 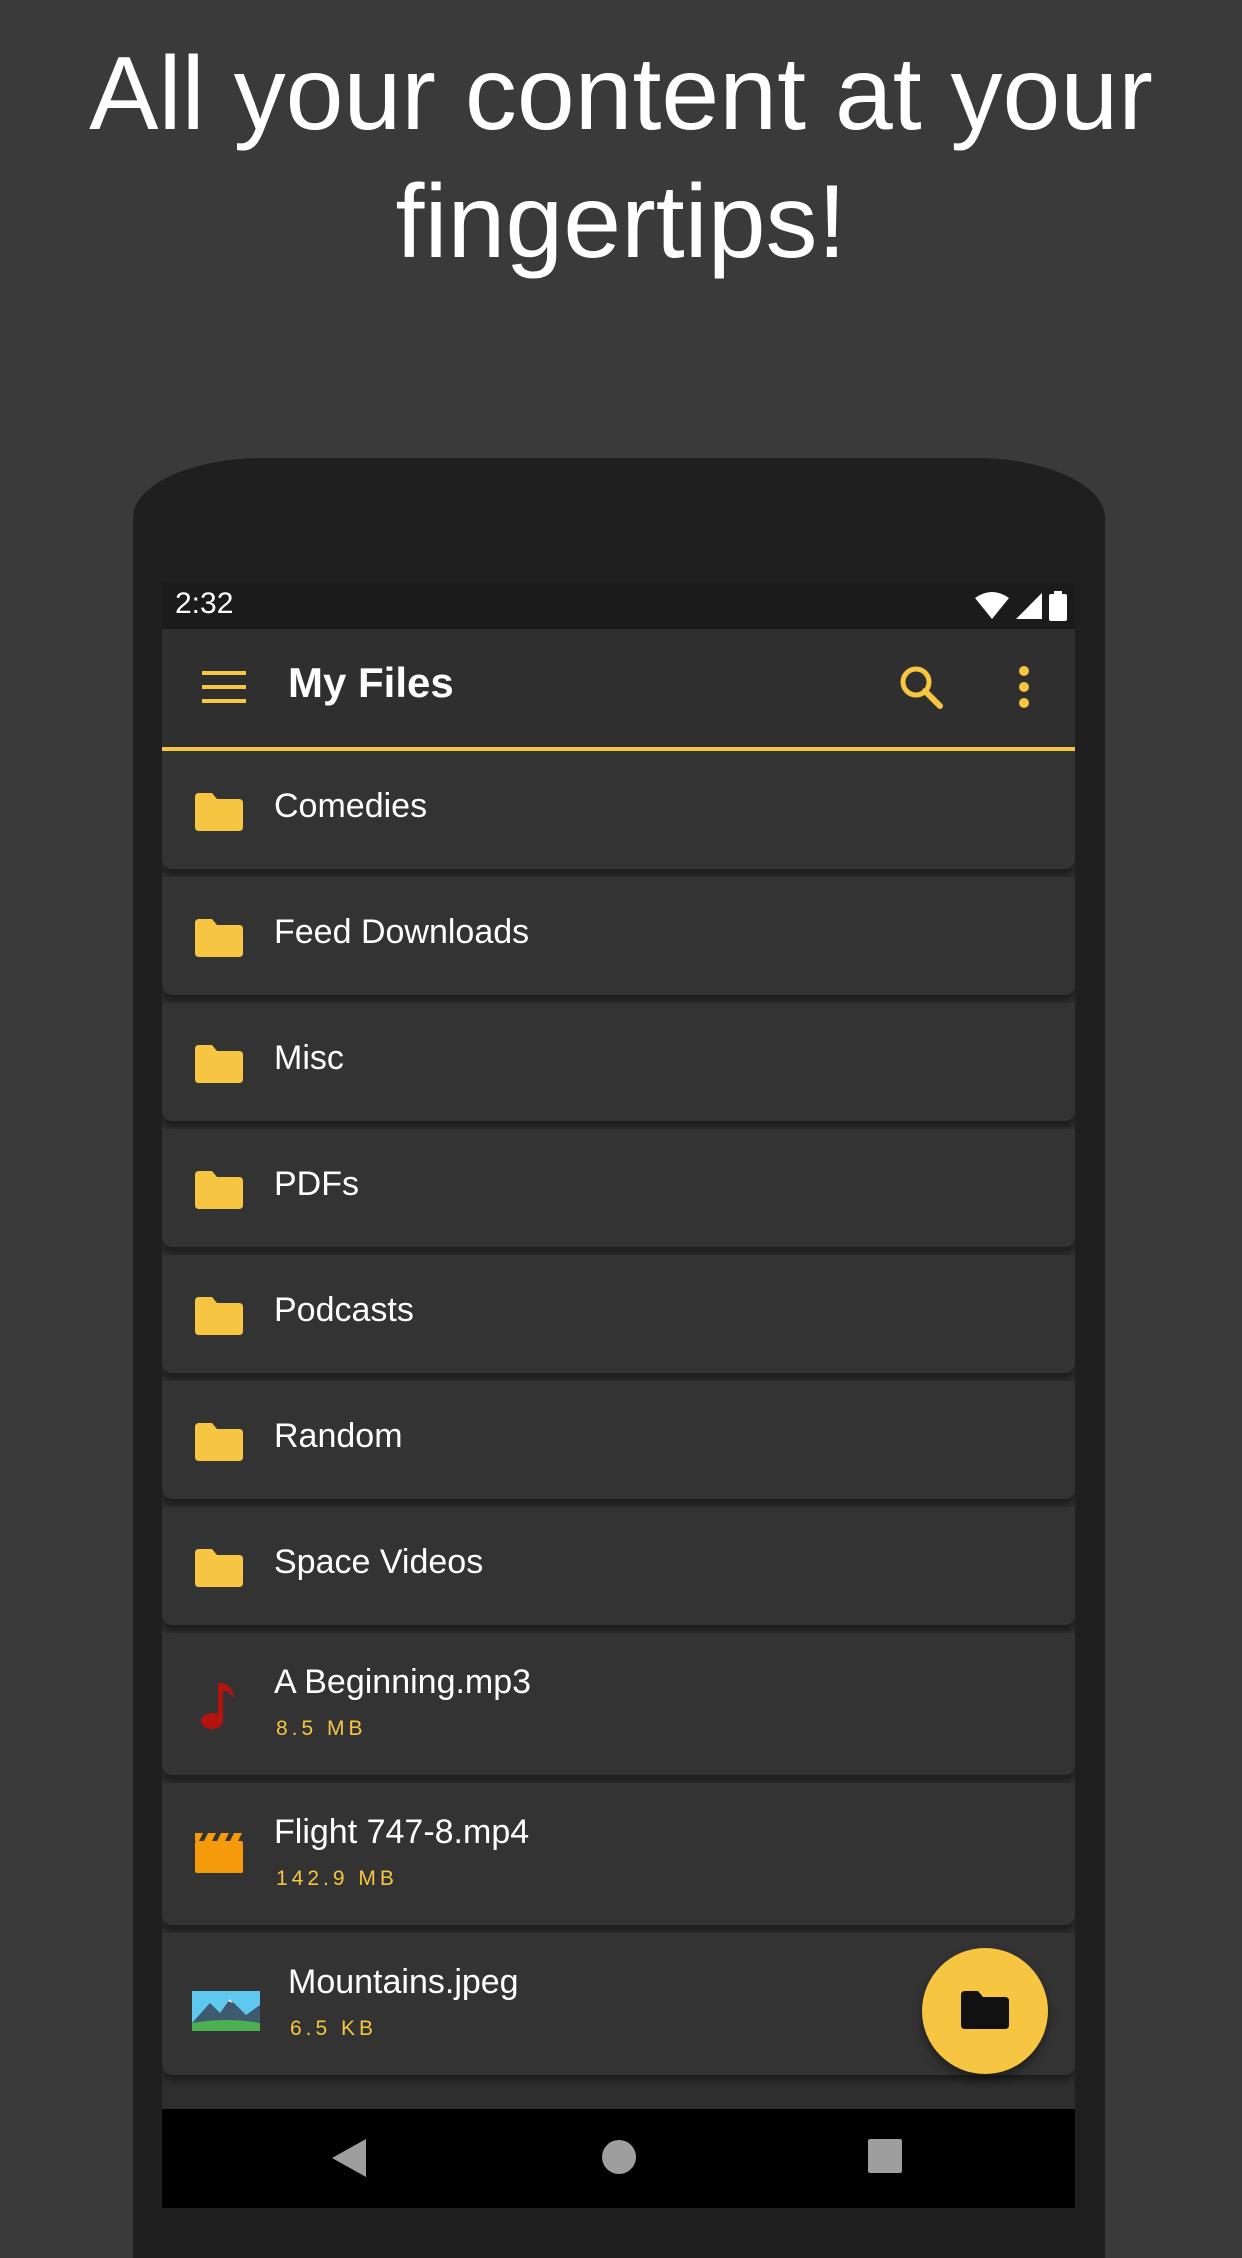 I want to click on folder-row: Podcasts, so click(x=618, y=1314).